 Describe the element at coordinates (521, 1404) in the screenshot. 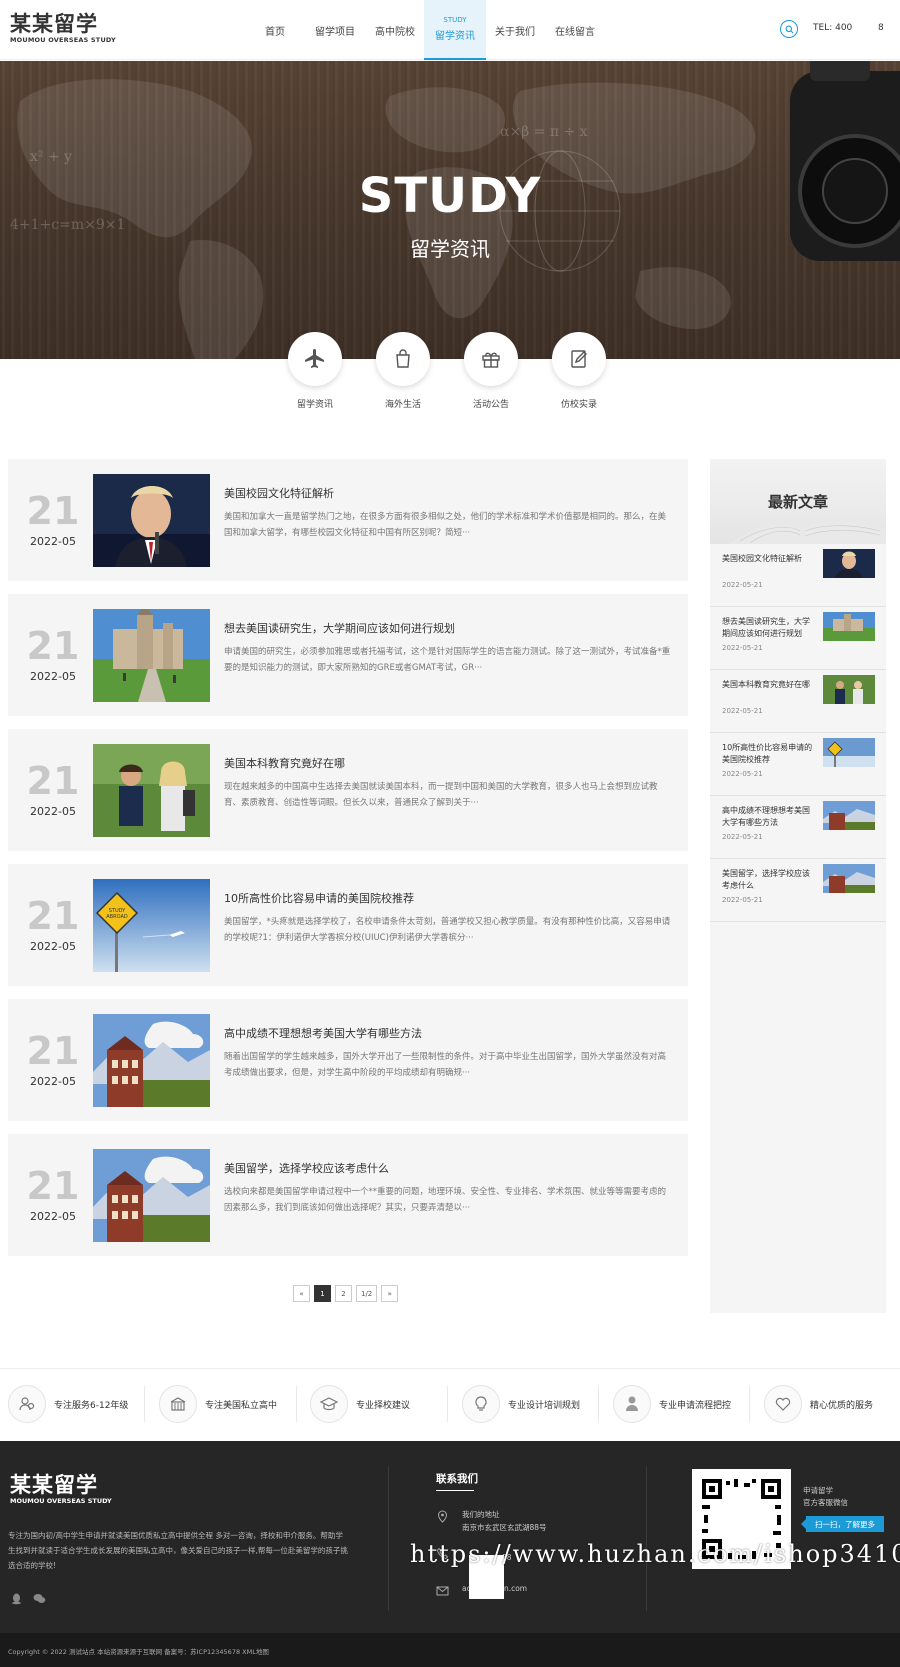

I see `feature-item: 专业设计培训规划` at that location.